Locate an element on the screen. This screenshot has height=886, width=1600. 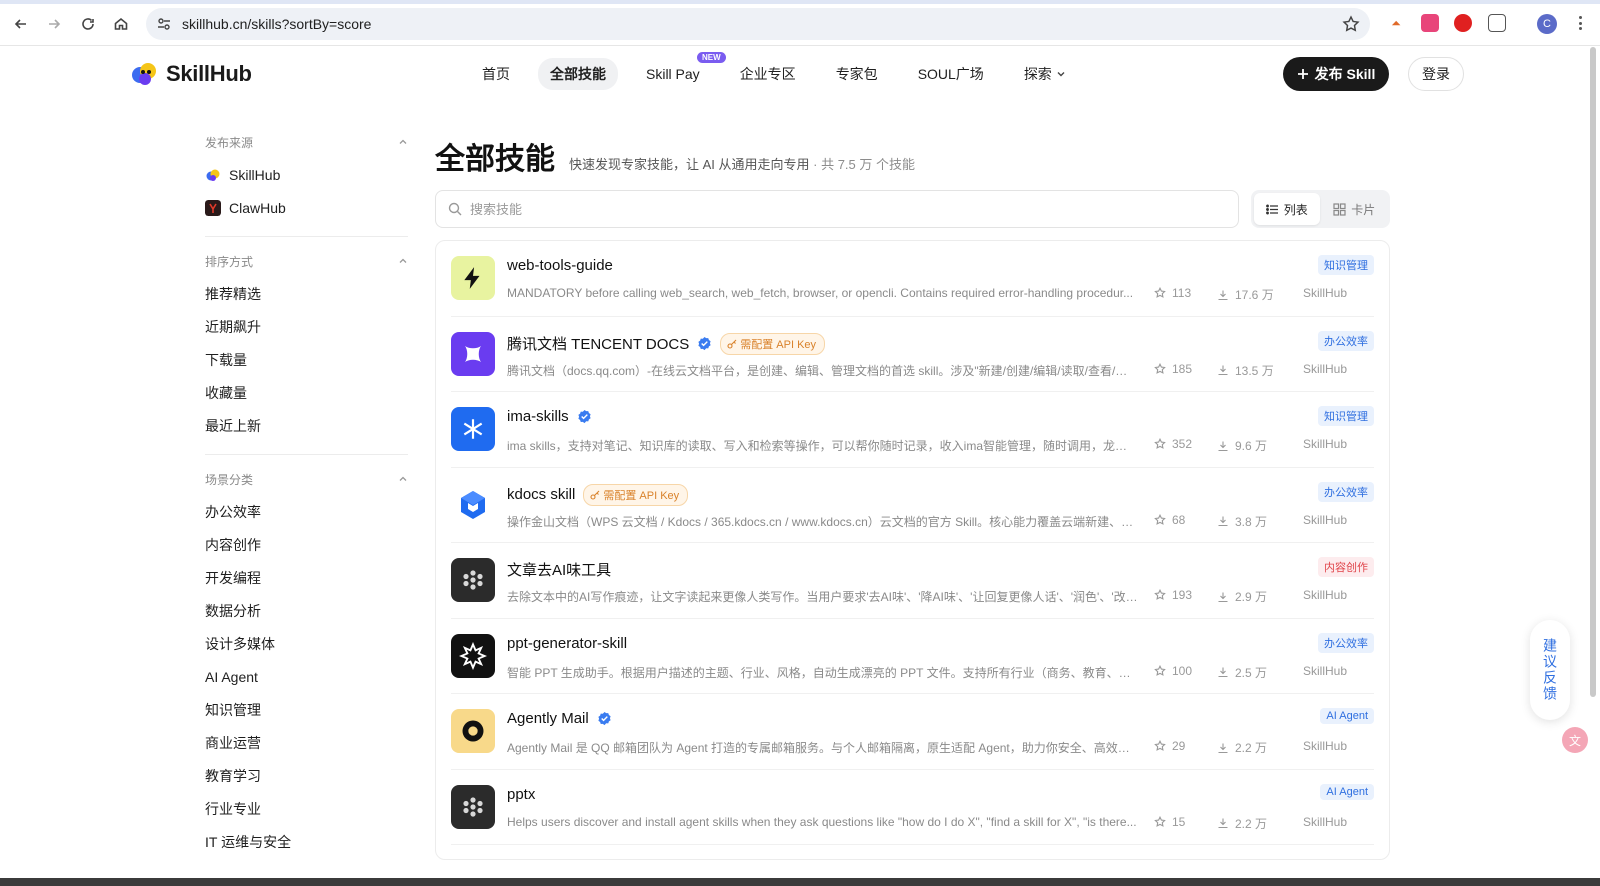
category-item-knowledge: 知识管理 is located at coordinates (306, 709).